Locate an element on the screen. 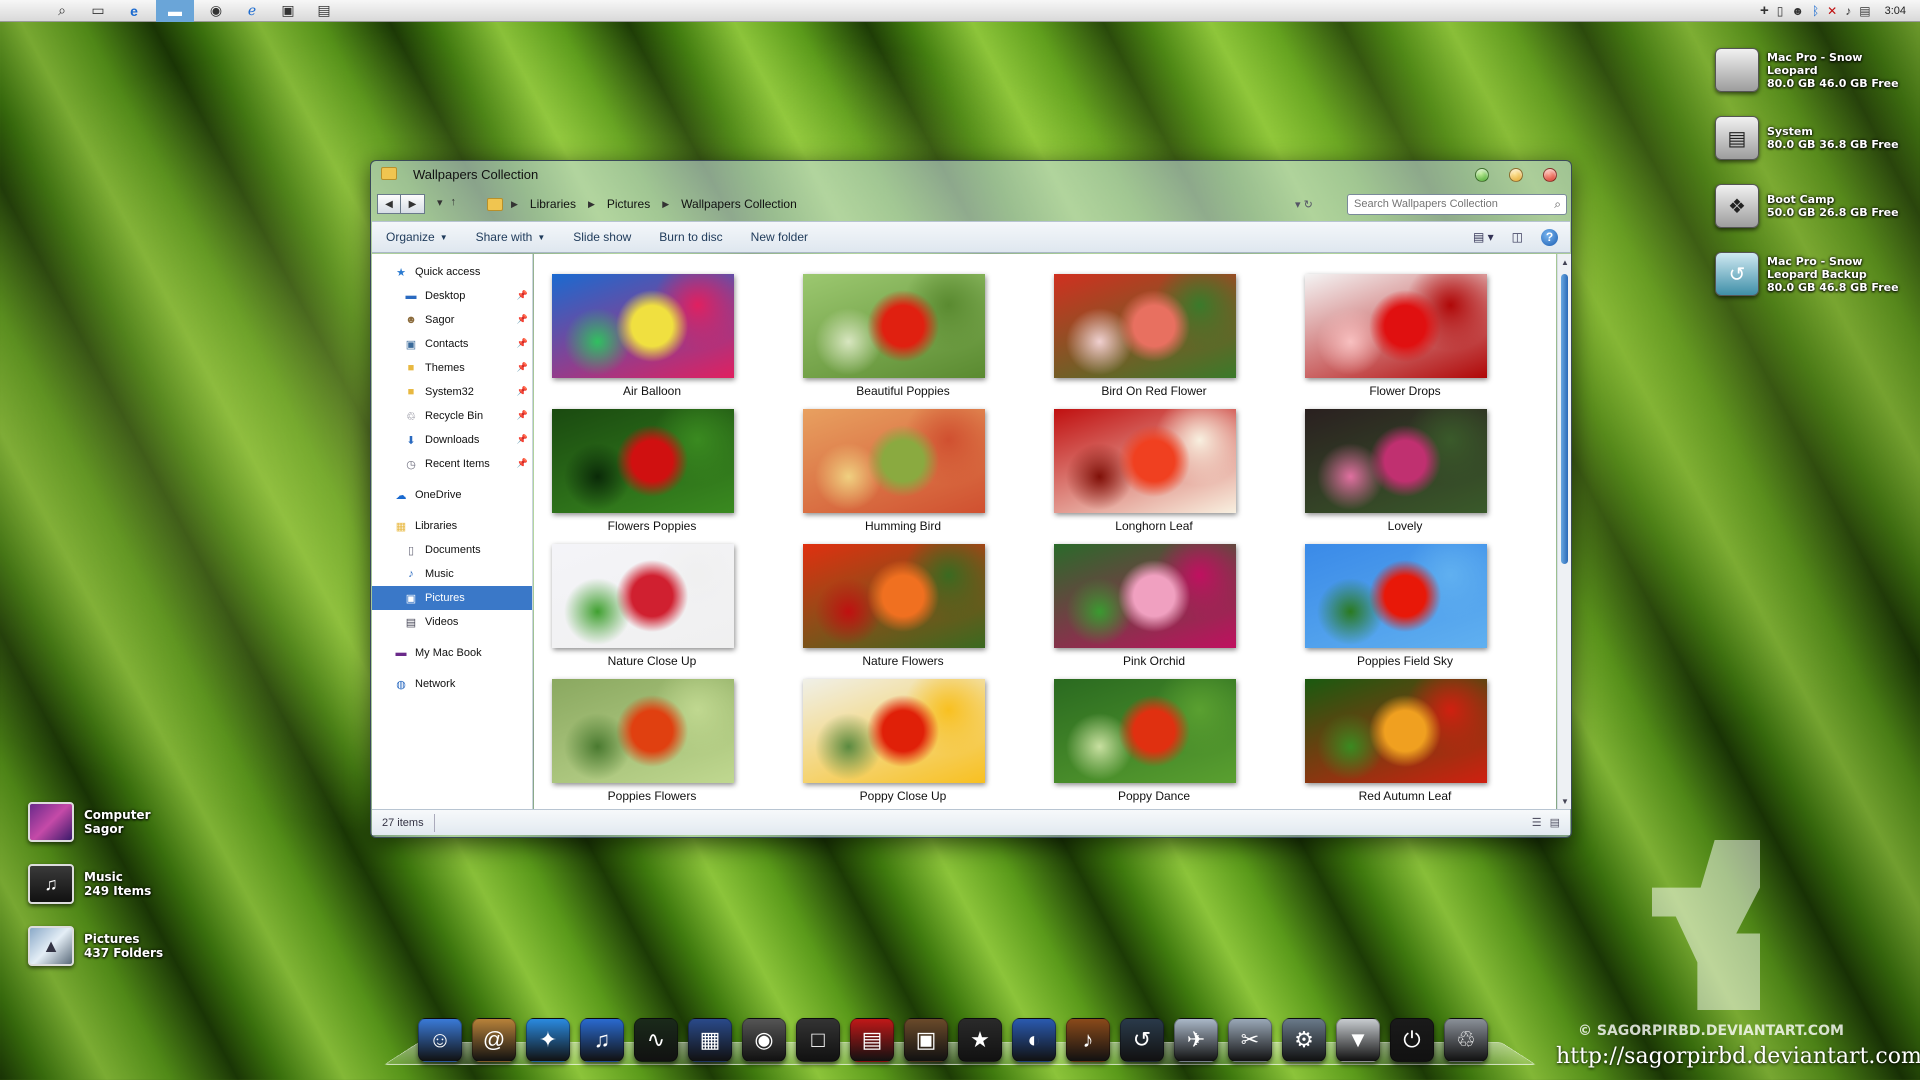  file-tile: Longhorn Leaf is located at coordinates (1136, 474).